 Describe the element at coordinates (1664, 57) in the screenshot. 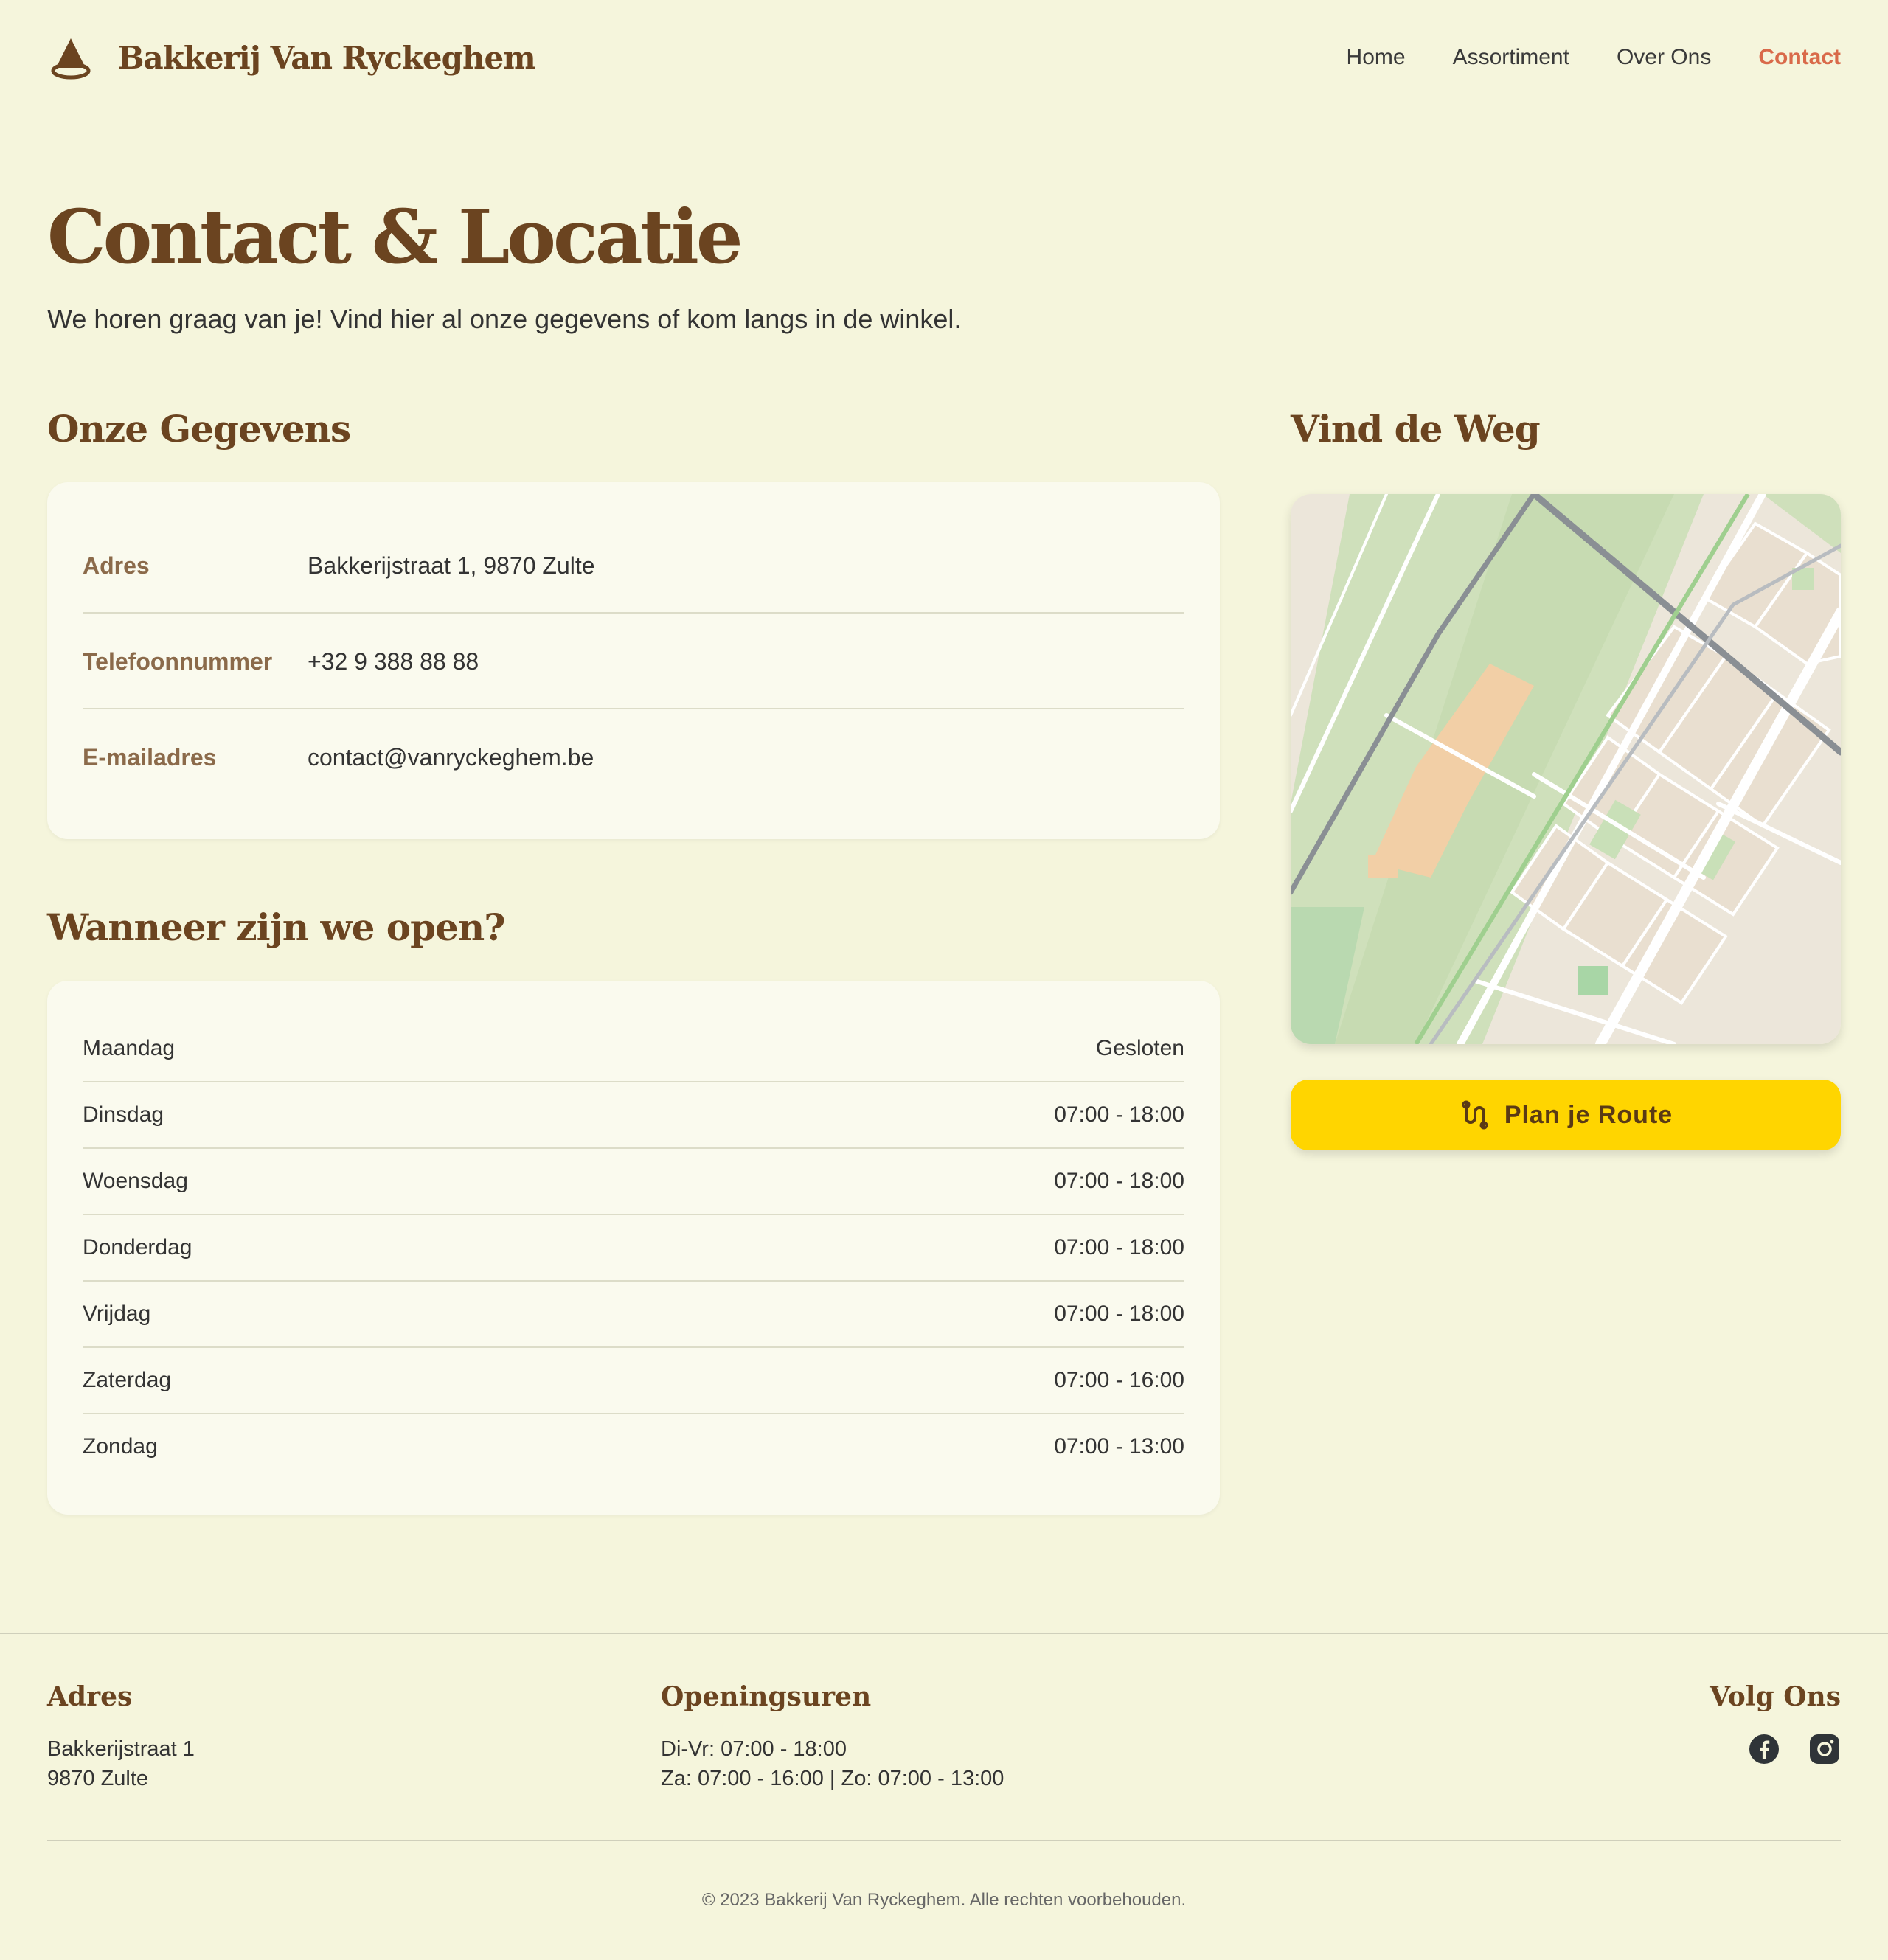

I see `nav-over-ons: Over Ons` at that location.